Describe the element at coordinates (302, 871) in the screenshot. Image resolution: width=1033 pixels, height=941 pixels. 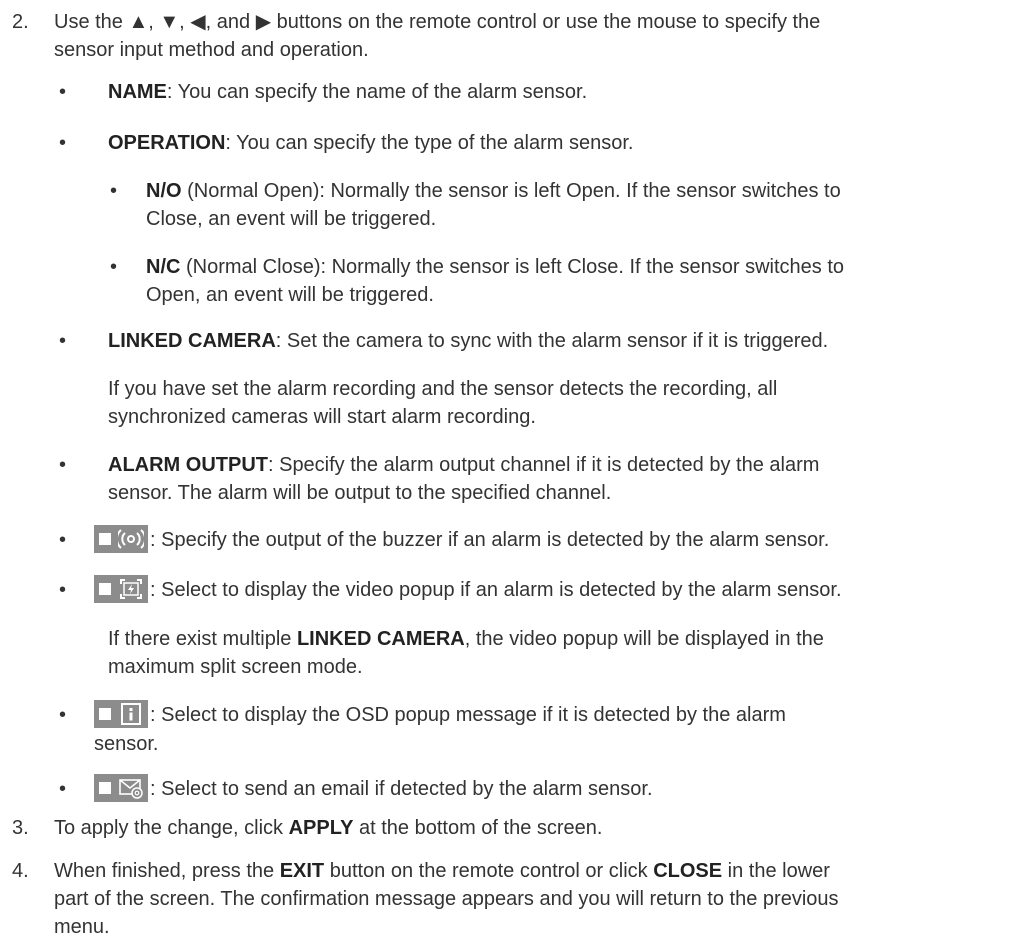
I see `term-exit: EXIT` at that location.